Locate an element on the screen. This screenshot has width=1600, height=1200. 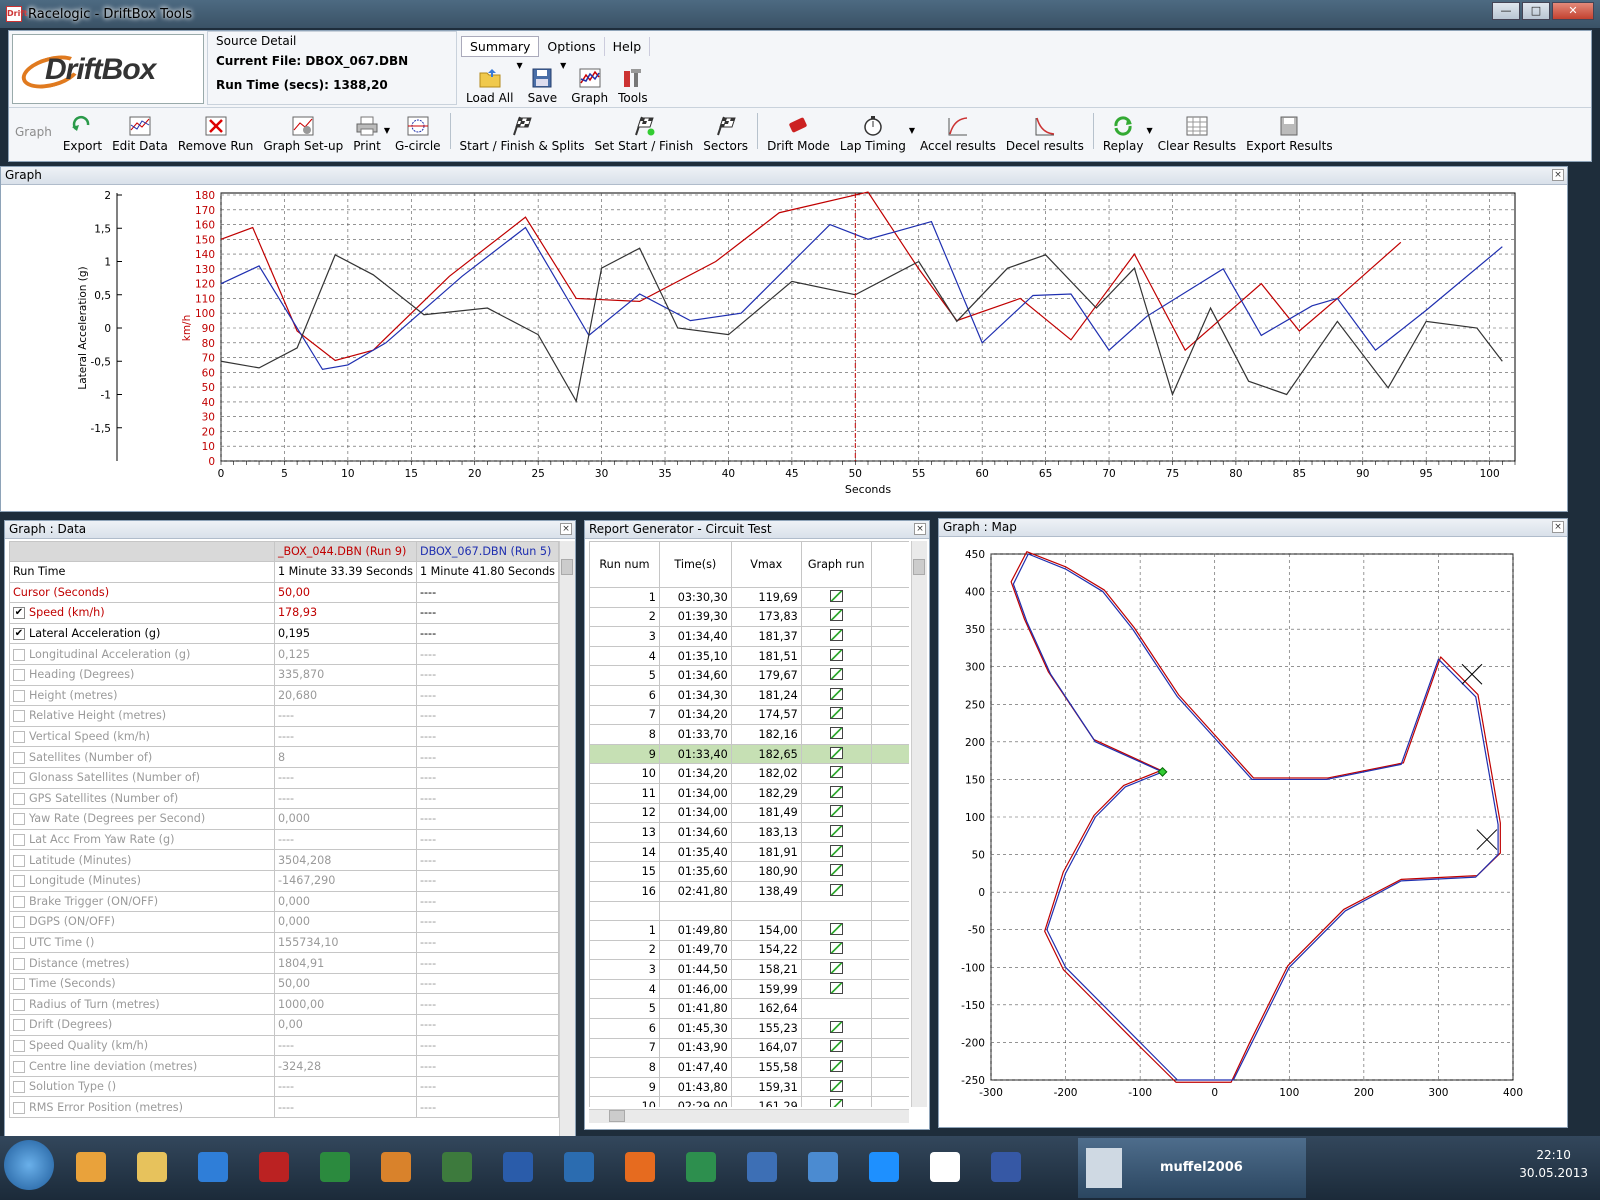
lync-icon is located at coordinates (762, 1167).